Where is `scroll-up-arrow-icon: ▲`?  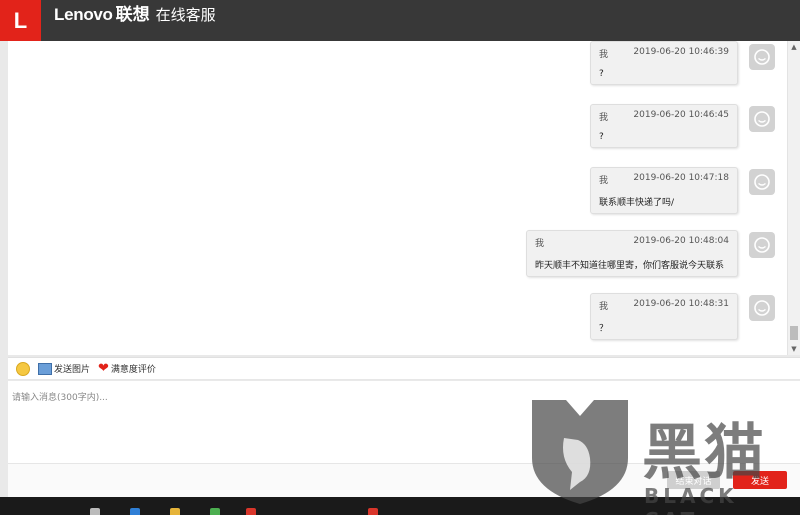
scroll-up-arrow-icon: ▲ is located at coordinates (794, 47).